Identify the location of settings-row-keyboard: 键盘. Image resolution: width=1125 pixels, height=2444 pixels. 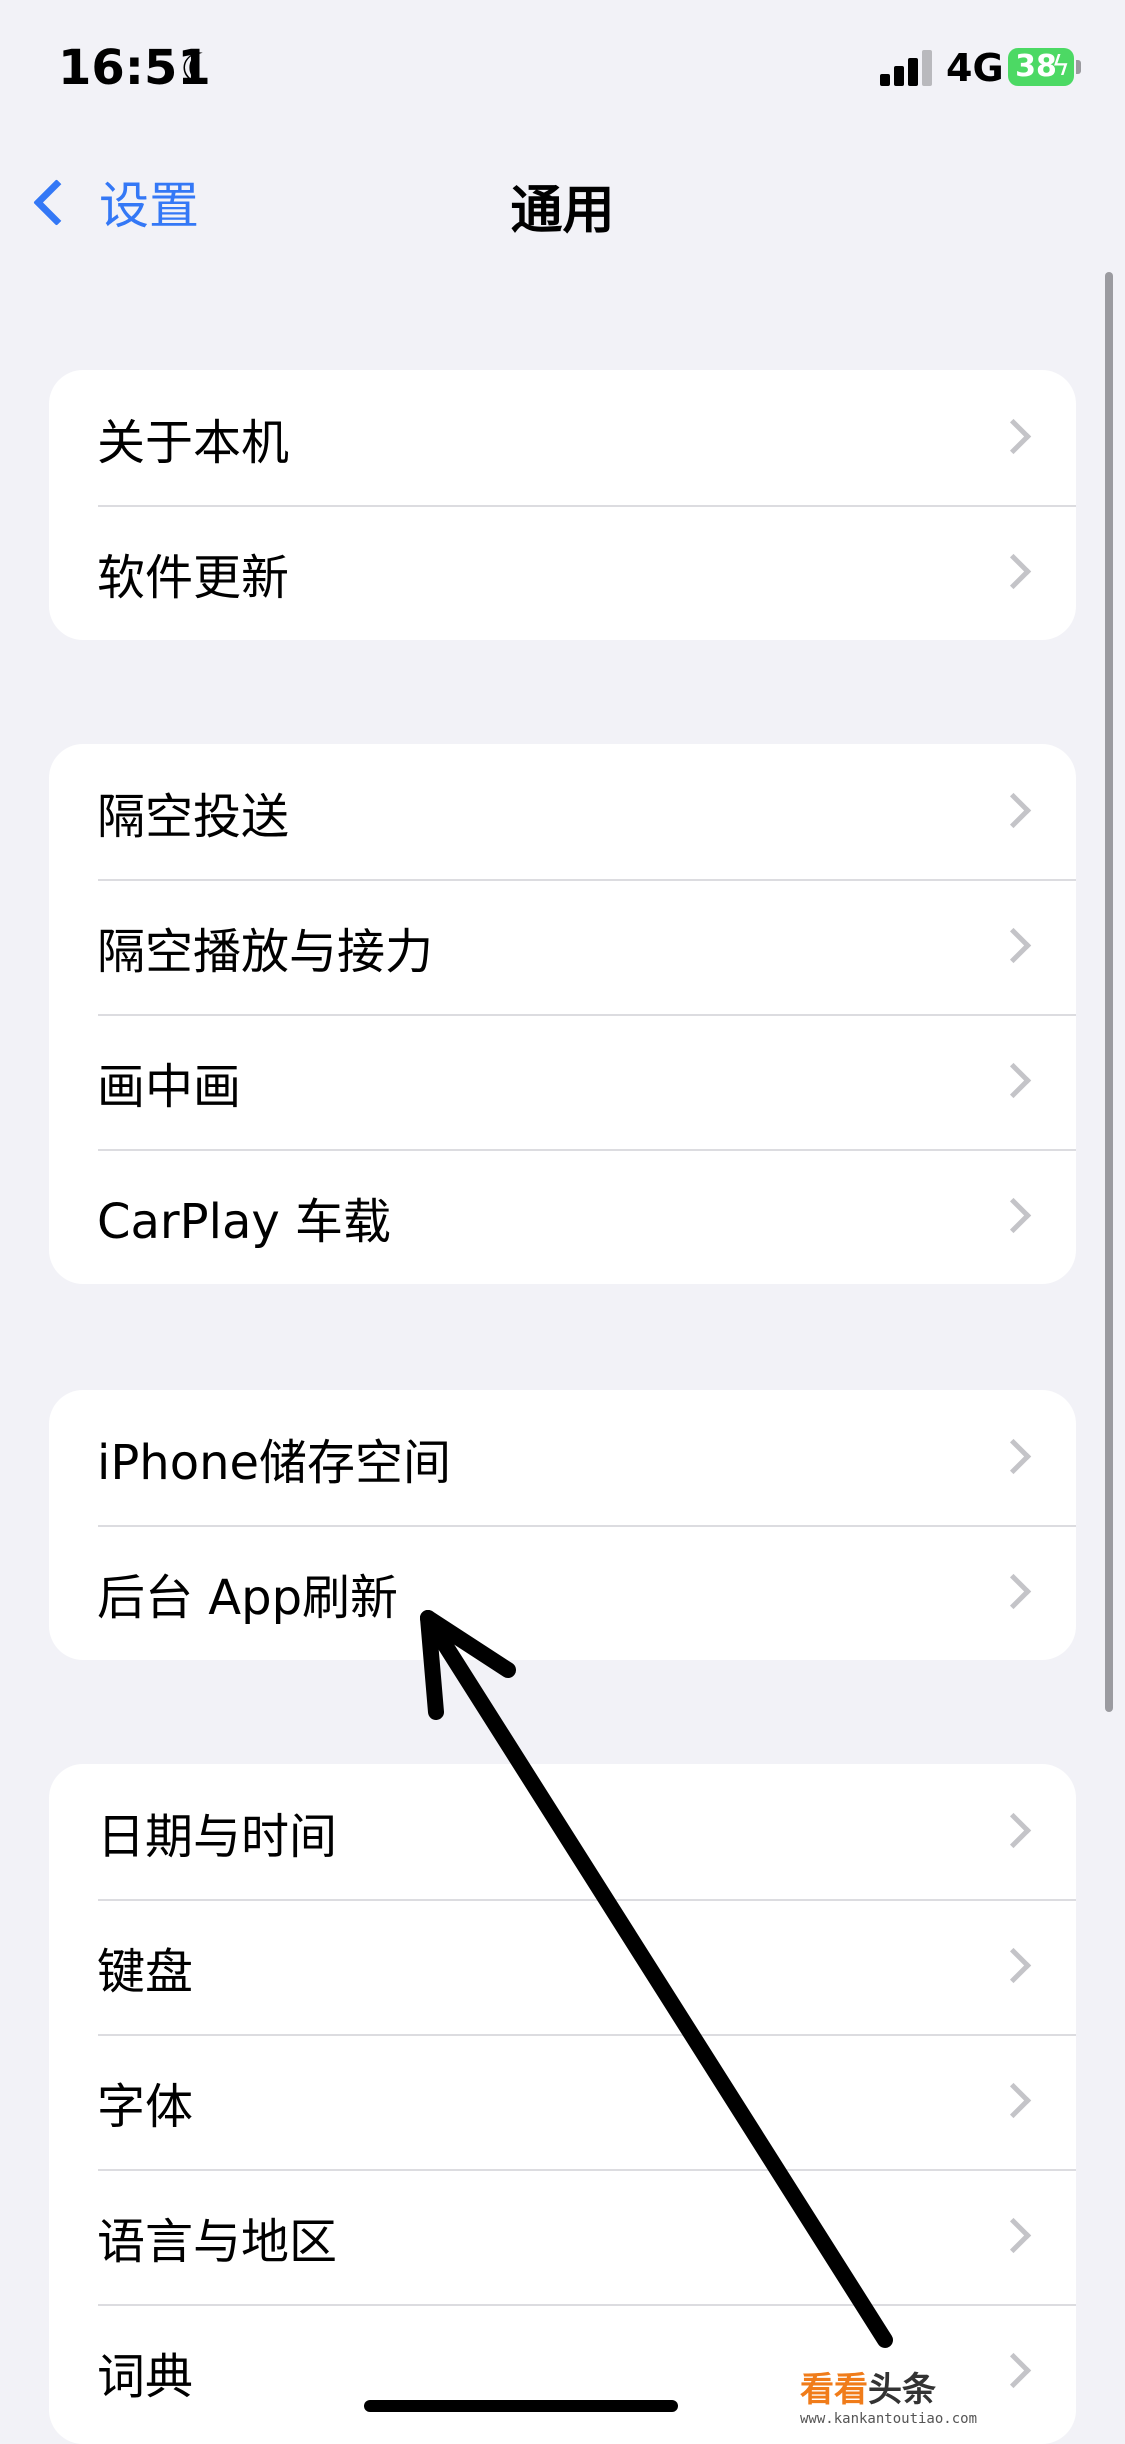
(562, 1966).